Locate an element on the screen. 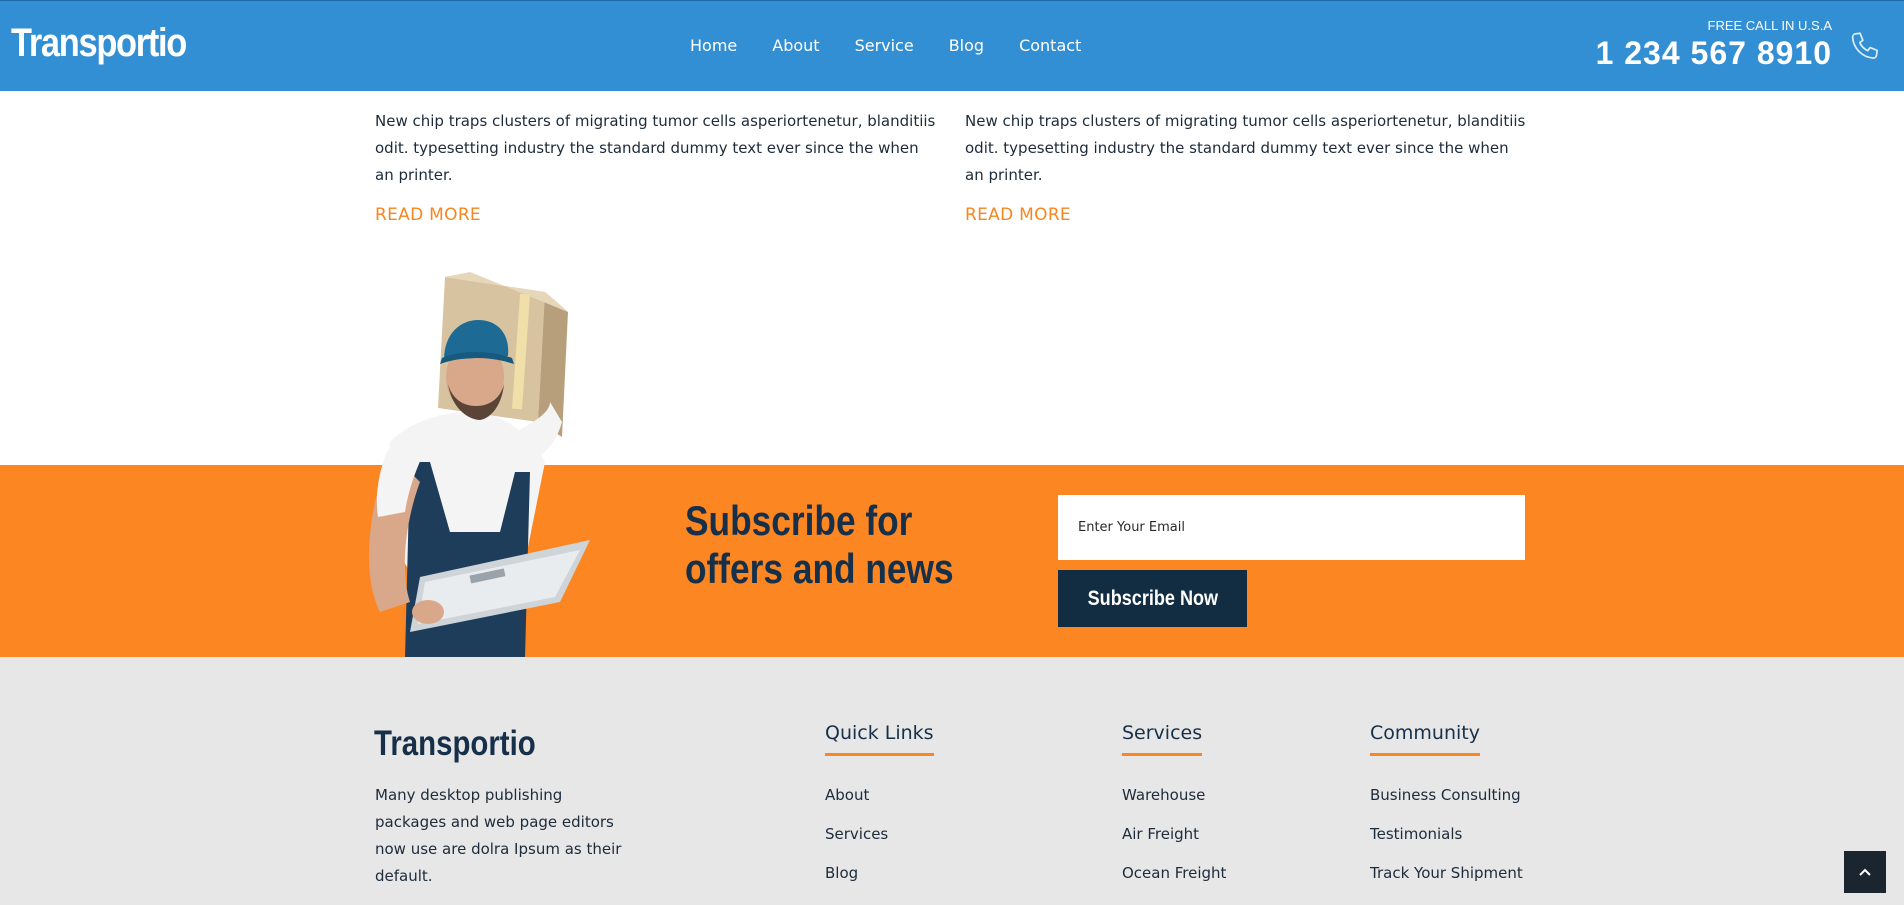  footer-quick-links: Quick Links About Services Blog is located at coordinates (879, 807).